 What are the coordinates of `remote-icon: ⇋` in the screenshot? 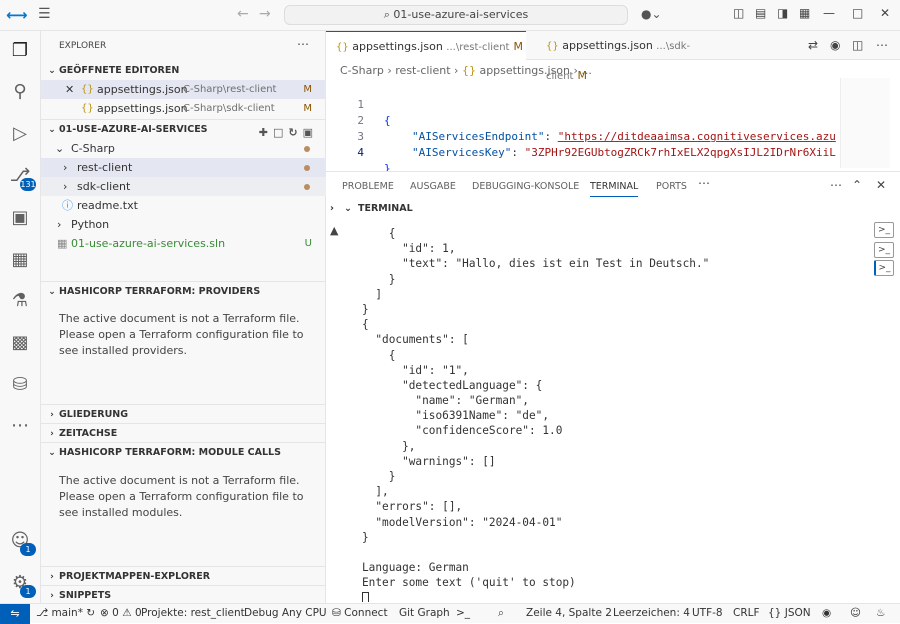 It's located at (15, 614).